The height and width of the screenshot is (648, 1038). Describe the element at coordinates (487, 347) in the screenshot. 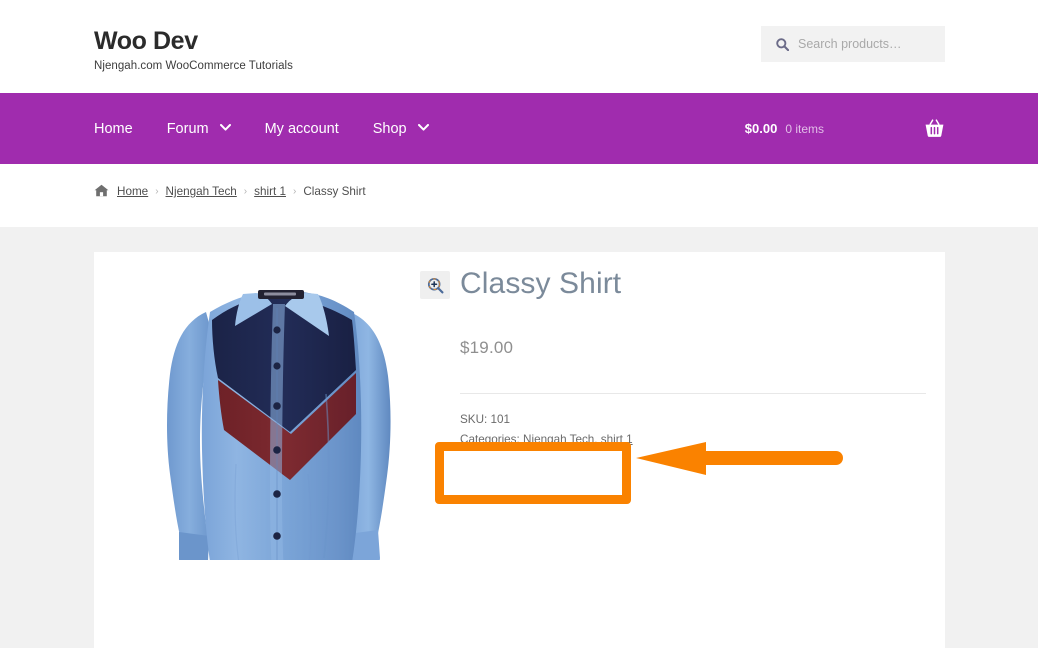

I see `product-price: $19.00` at that location.